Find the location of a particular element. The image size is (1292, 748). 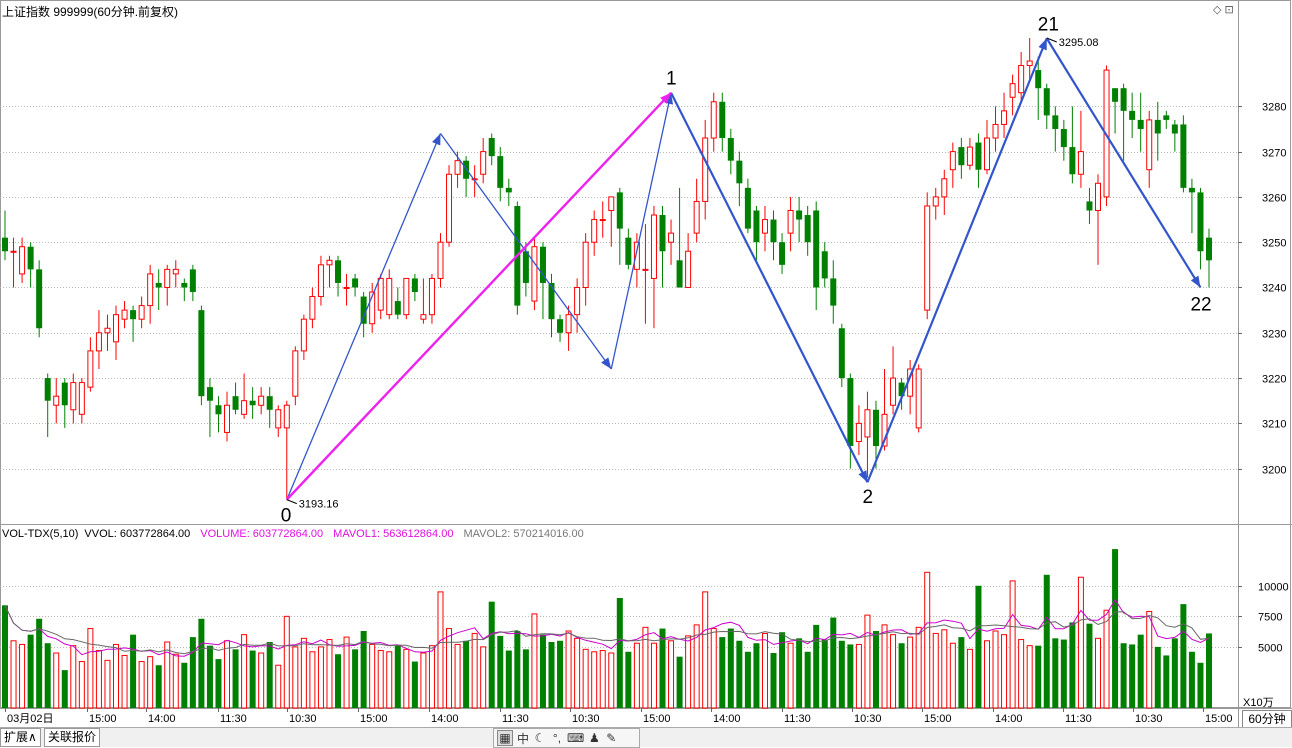

time-tick-label: 03月02日 is located at coordinates (30, 719).